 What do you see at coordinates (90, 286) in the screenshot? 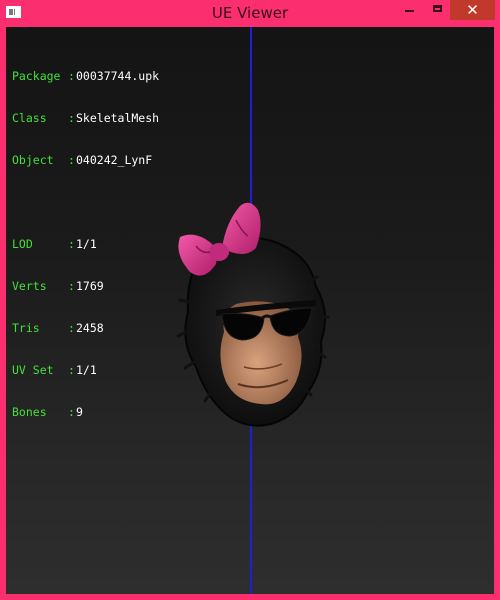
I see `info-value: 1769` at bounding box center [90, 286].